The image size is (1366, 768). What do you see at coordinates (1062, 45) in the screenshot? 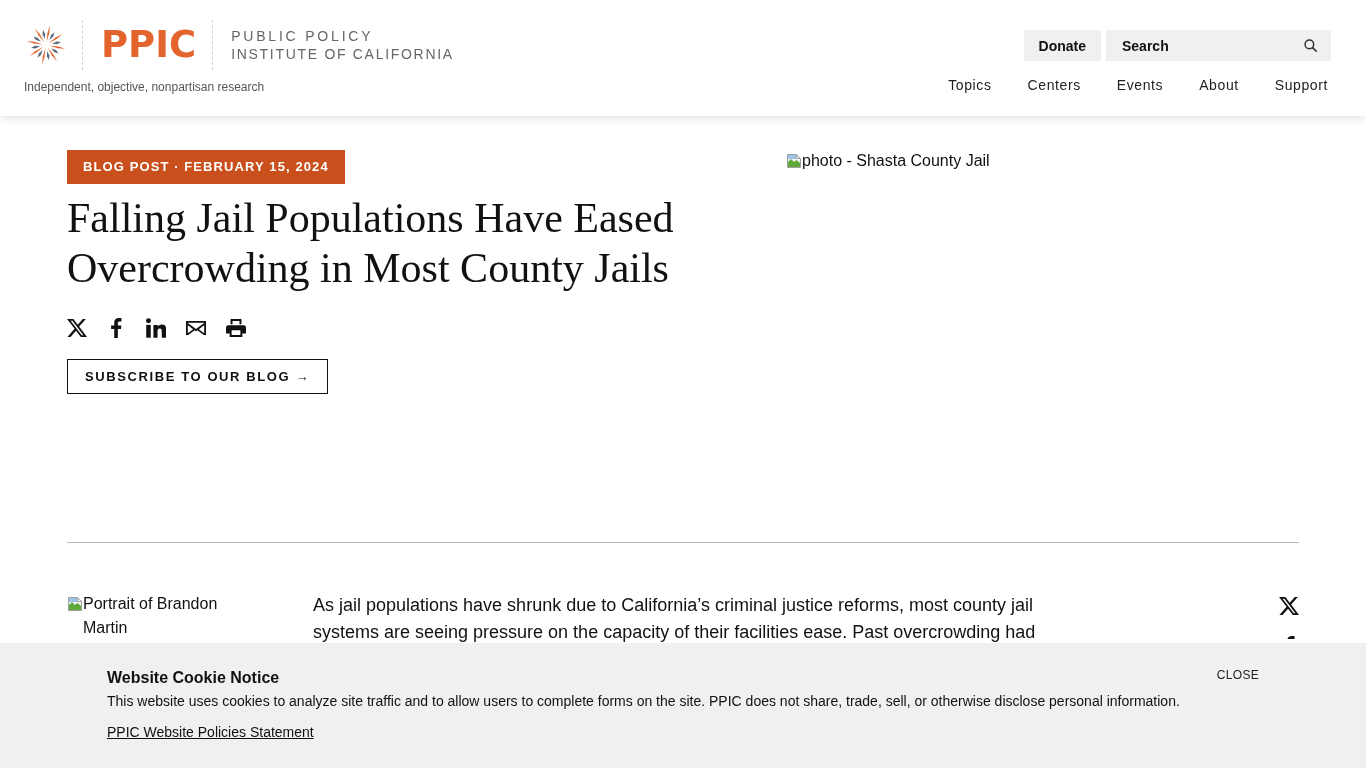
I see `donate-button: Donate` at bounding box center [1062, 45].